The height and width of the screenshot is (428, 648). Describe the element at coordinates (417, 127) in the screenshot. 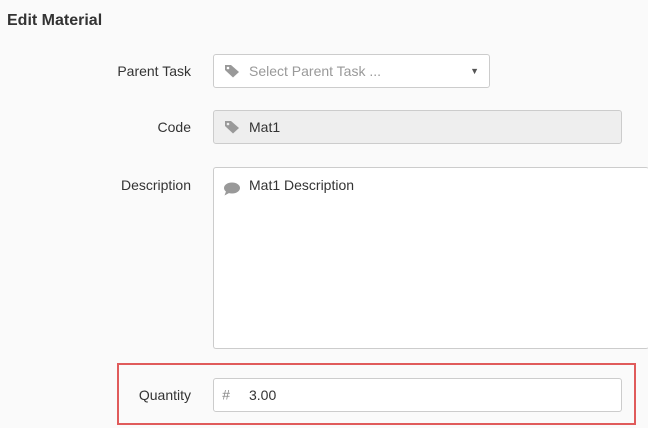

I see `code-input: Mat1` at that location.